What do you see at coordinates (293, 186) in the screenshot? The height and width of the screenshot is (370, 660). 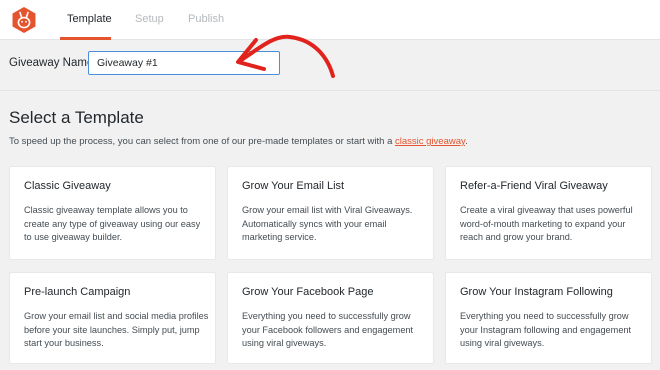 I see `card-title: Grow Your Email List` at bounding box center [293, 186].